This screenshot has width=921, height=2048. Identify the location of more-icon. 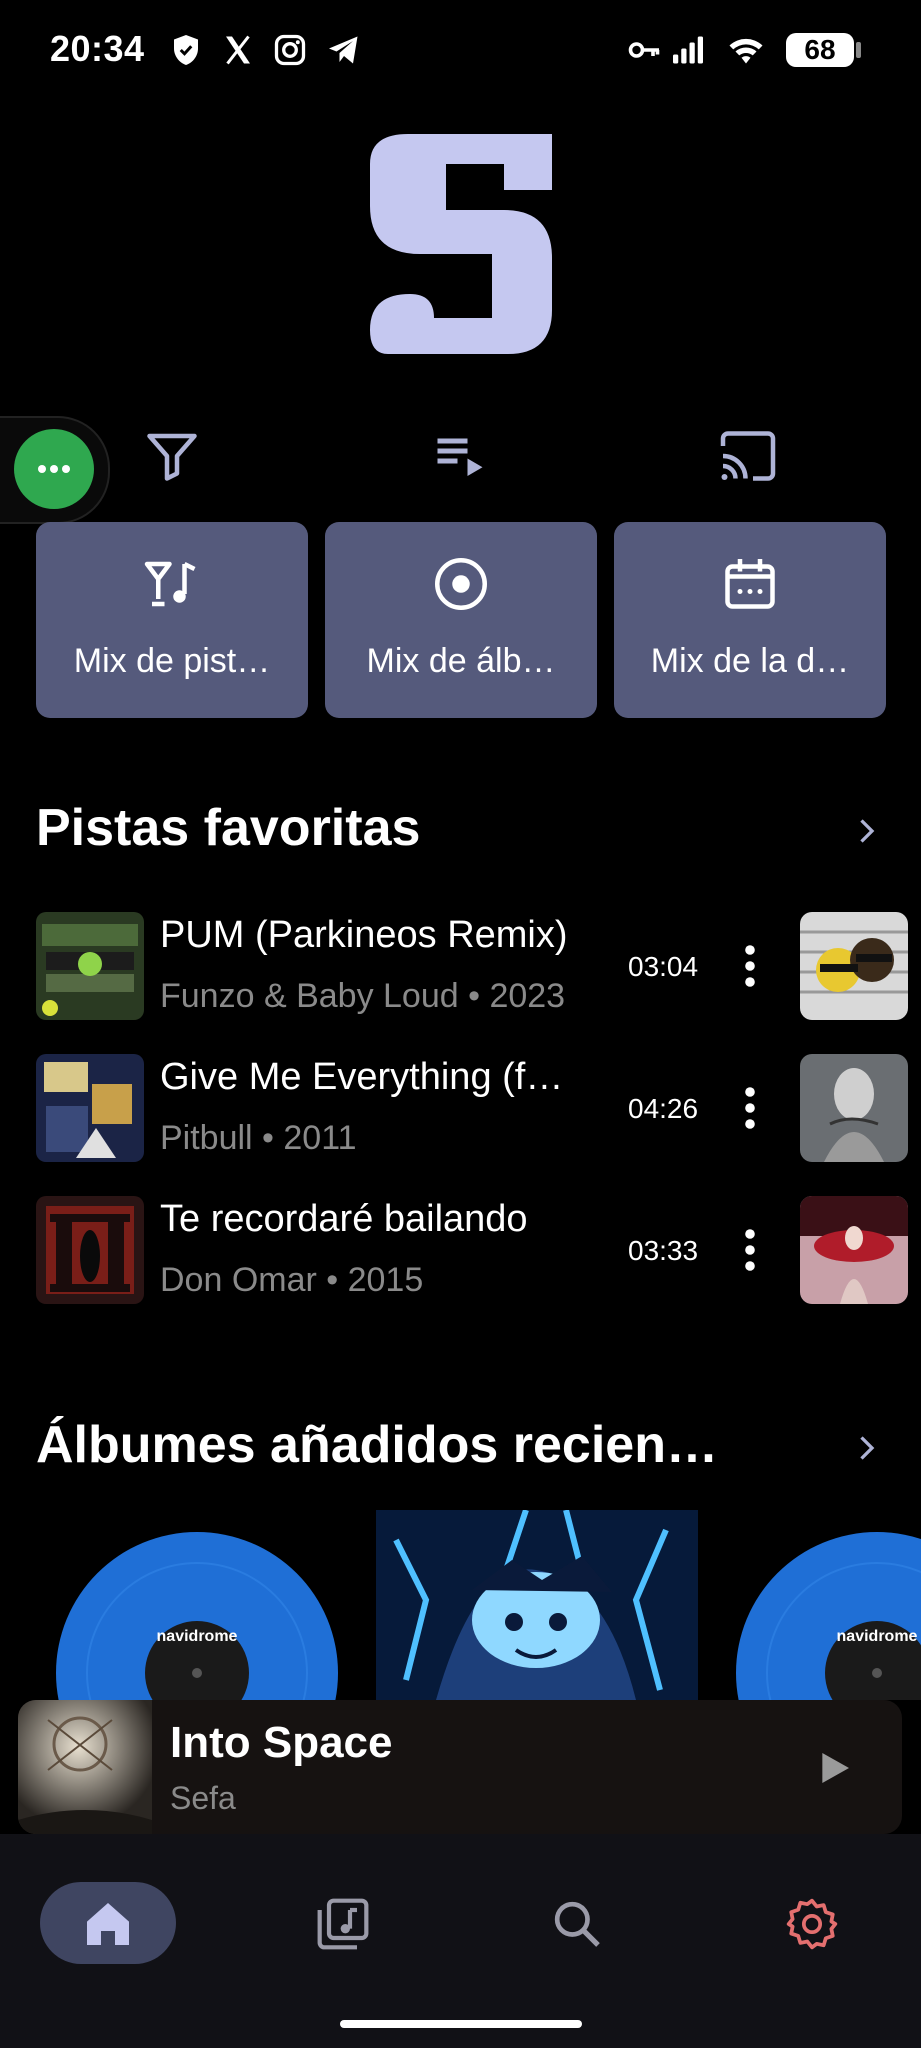
(54, 469).